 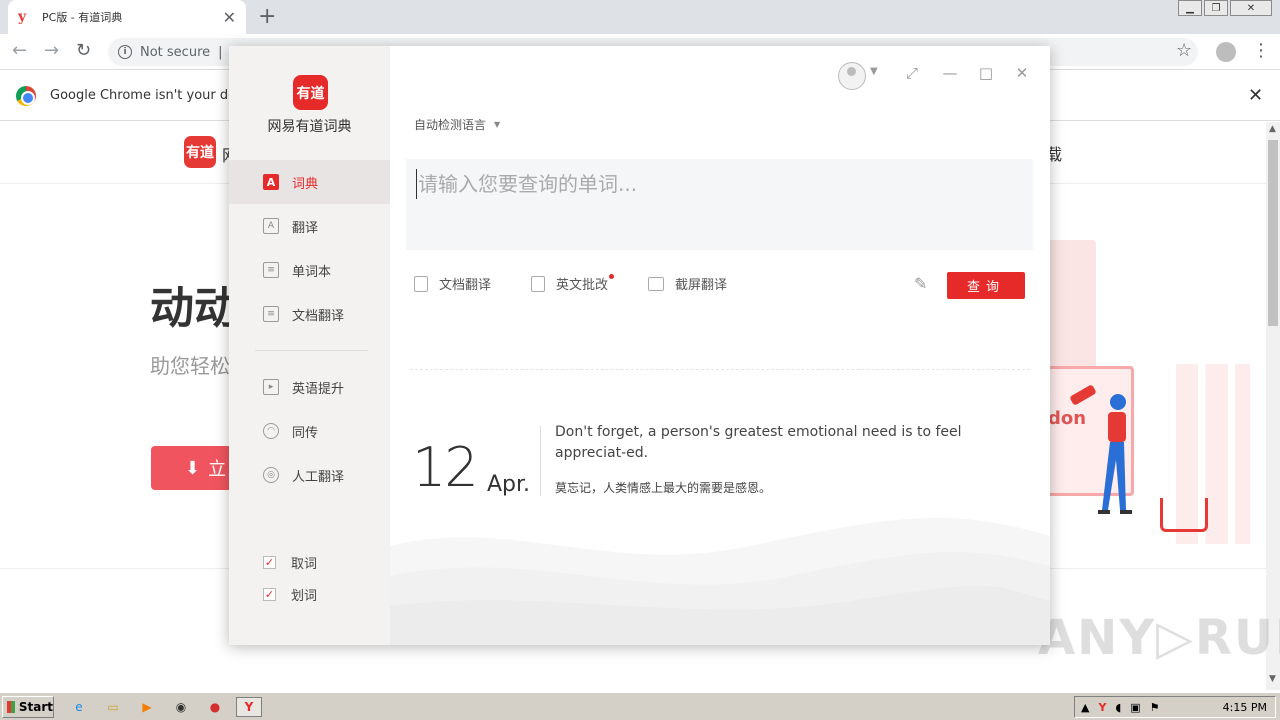 What do you see at coordinates (304, 564) in the screenshot?
I see `checkbox-label: 取词` at bounding box center [304, 564].